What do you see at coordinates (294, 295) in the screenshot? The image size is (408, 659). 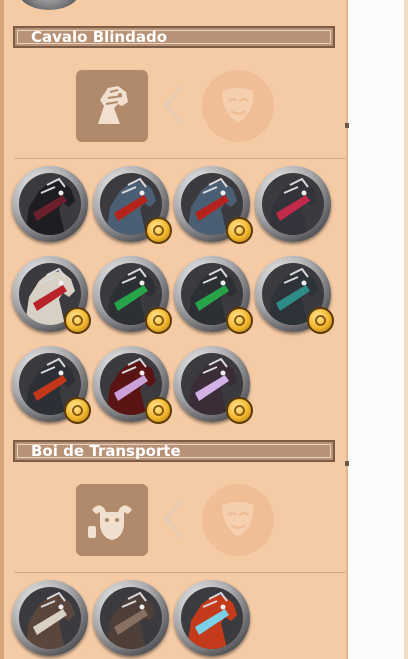 I see `mount-teal-cloth-horse` at bounding box center [294, 295].